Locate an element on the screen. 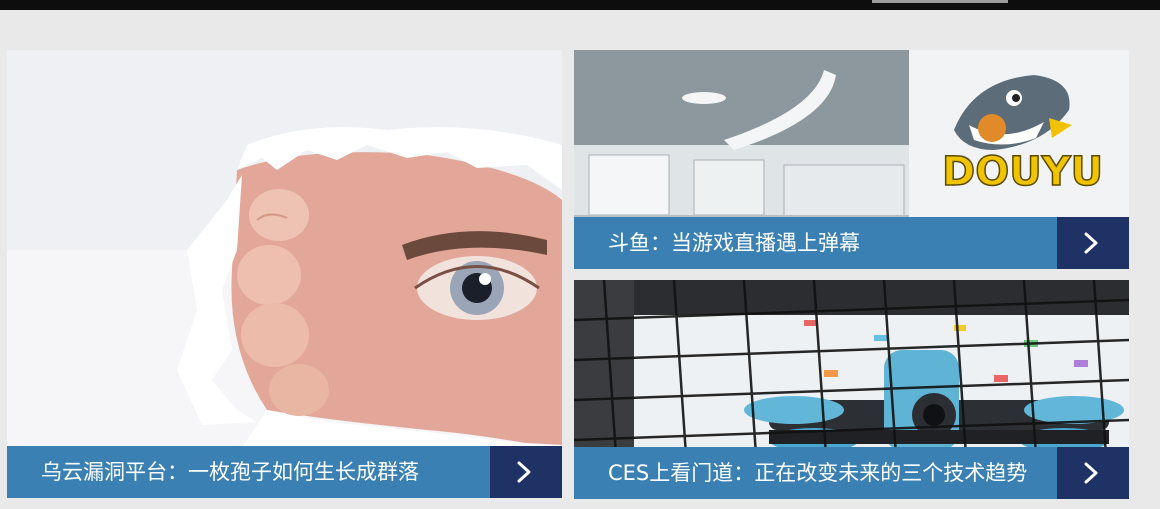  top-nav-bar is located at coordinates (580, 5).